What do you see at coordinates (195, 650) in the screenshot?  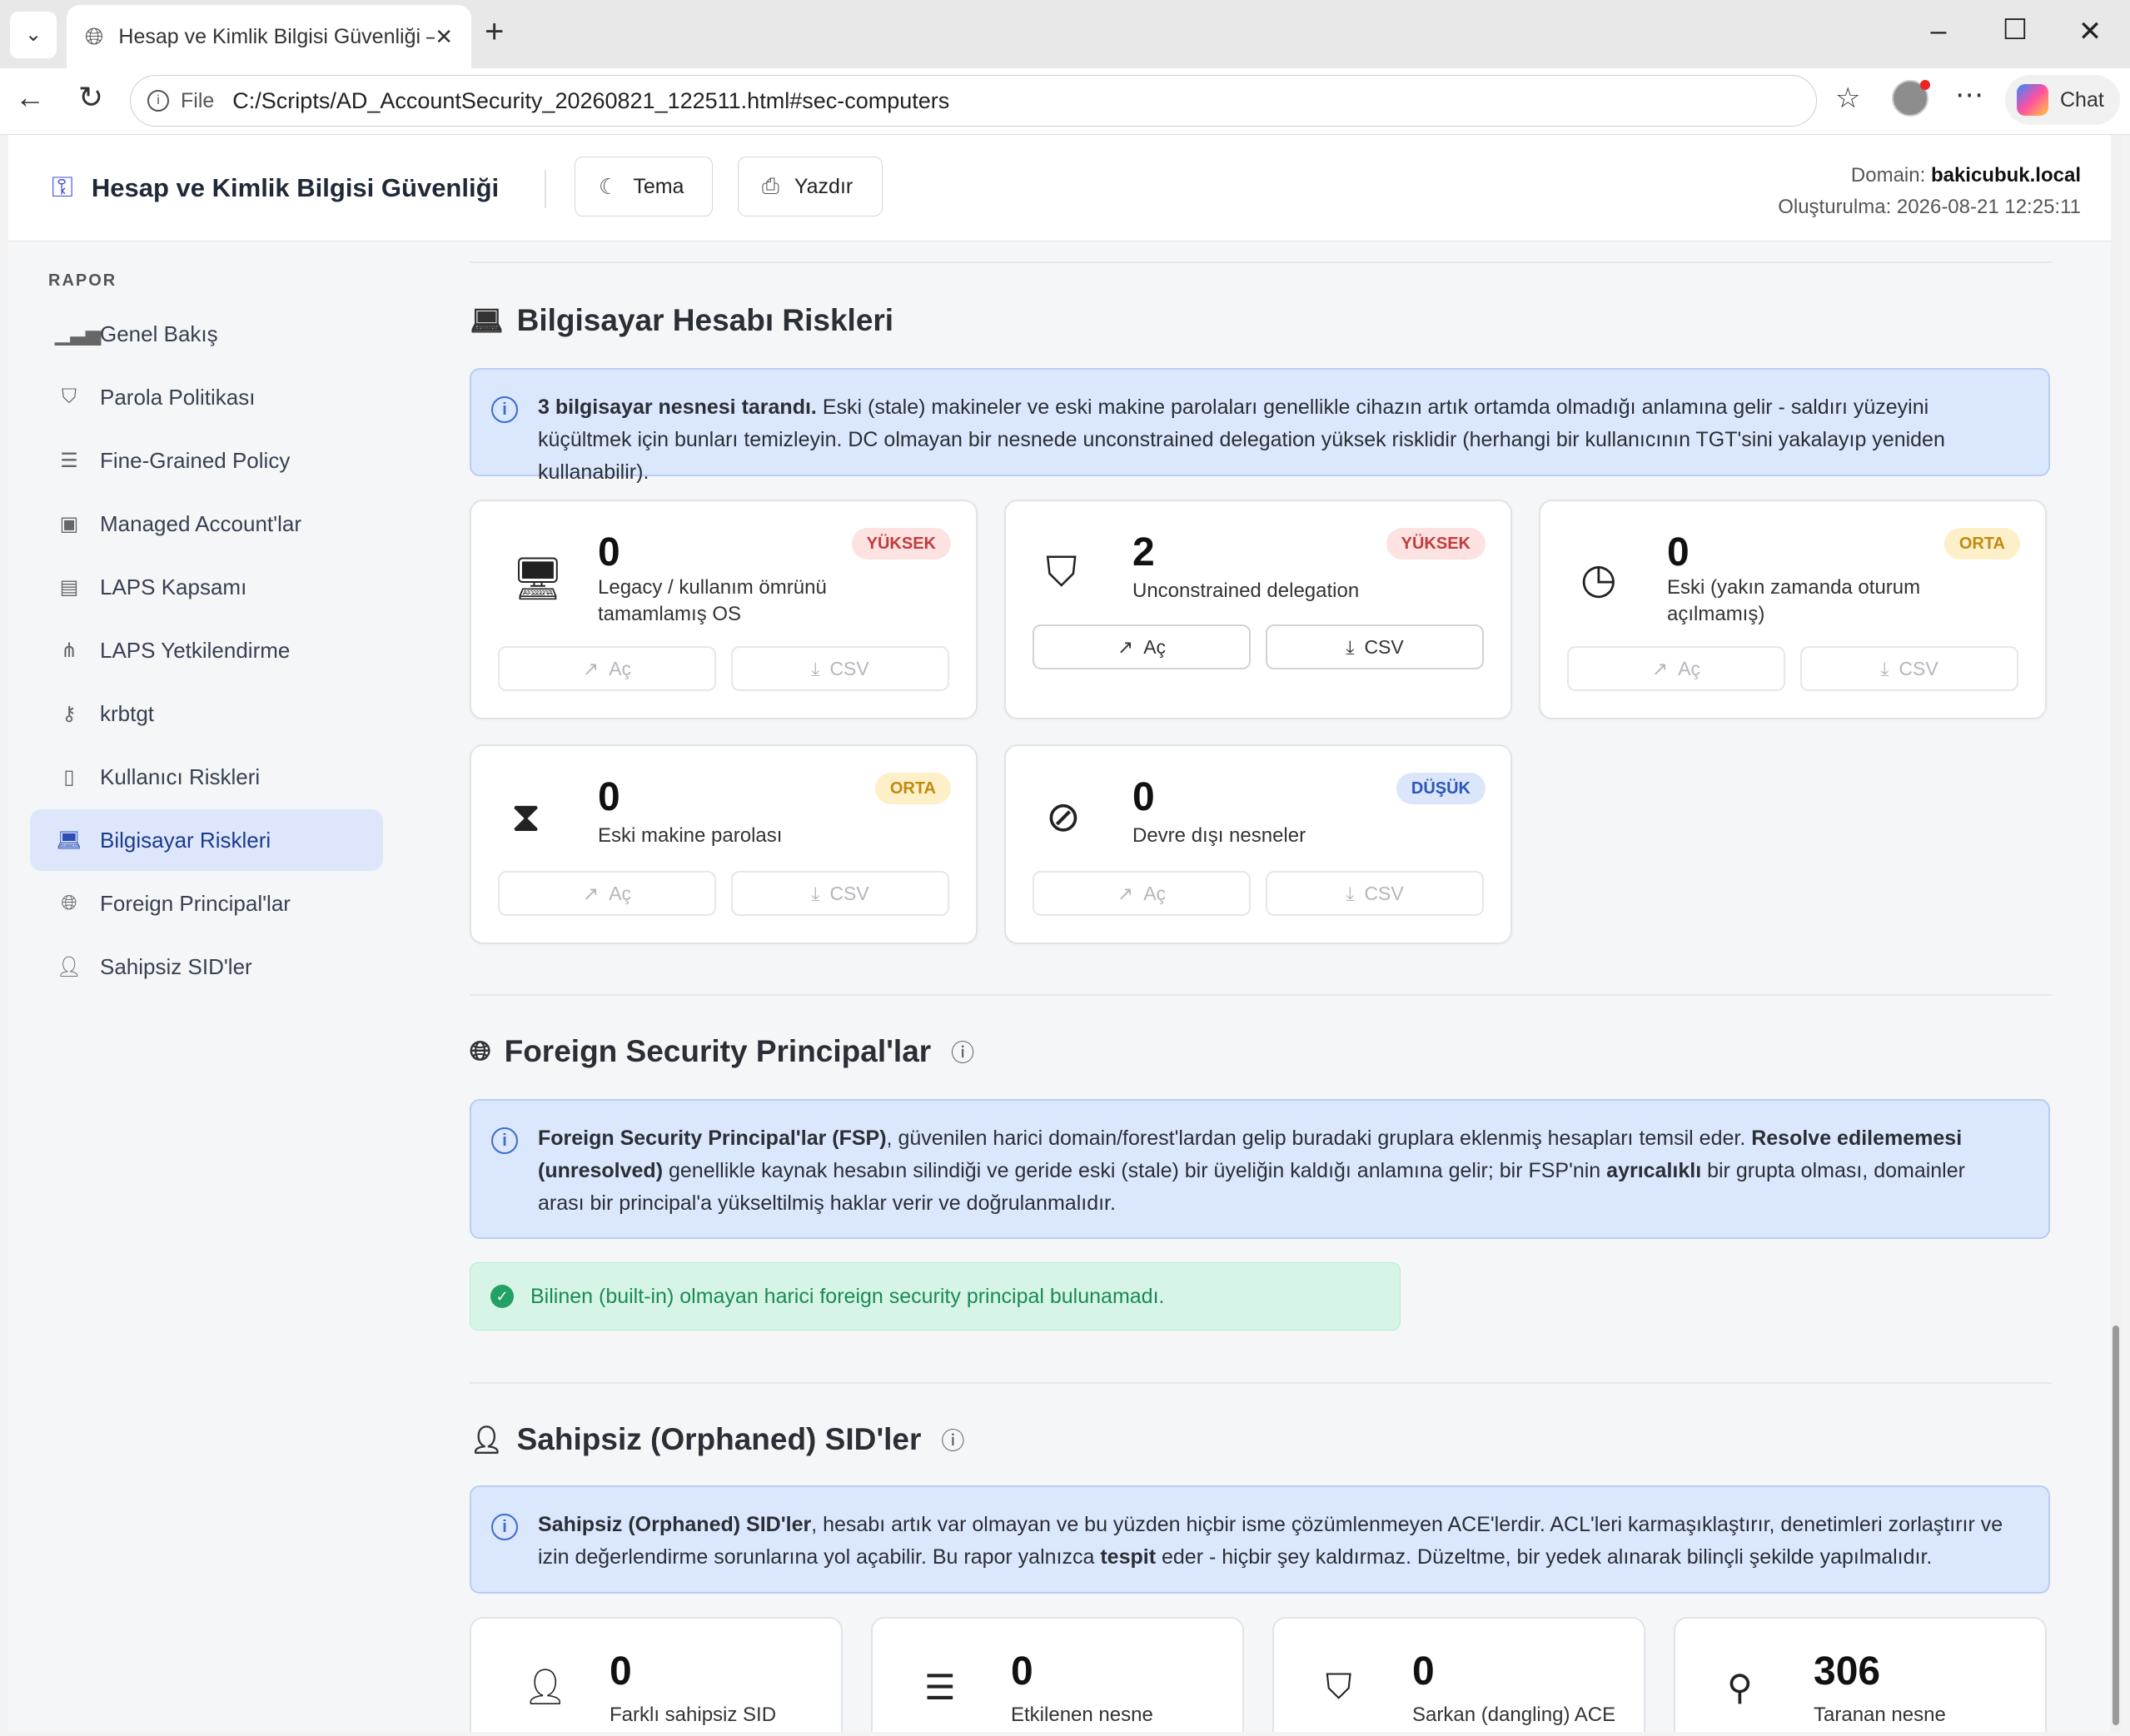 I see `sidebar-item-label: LAPS Yetkilendirme` at bounding box center [195, 650].